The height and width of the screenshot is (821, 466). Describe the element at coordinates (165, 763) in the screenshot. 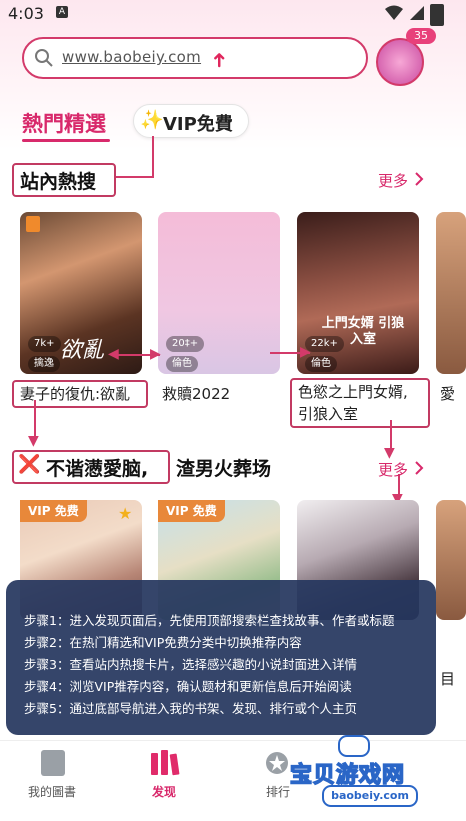

I see `discover-icon` at that location.